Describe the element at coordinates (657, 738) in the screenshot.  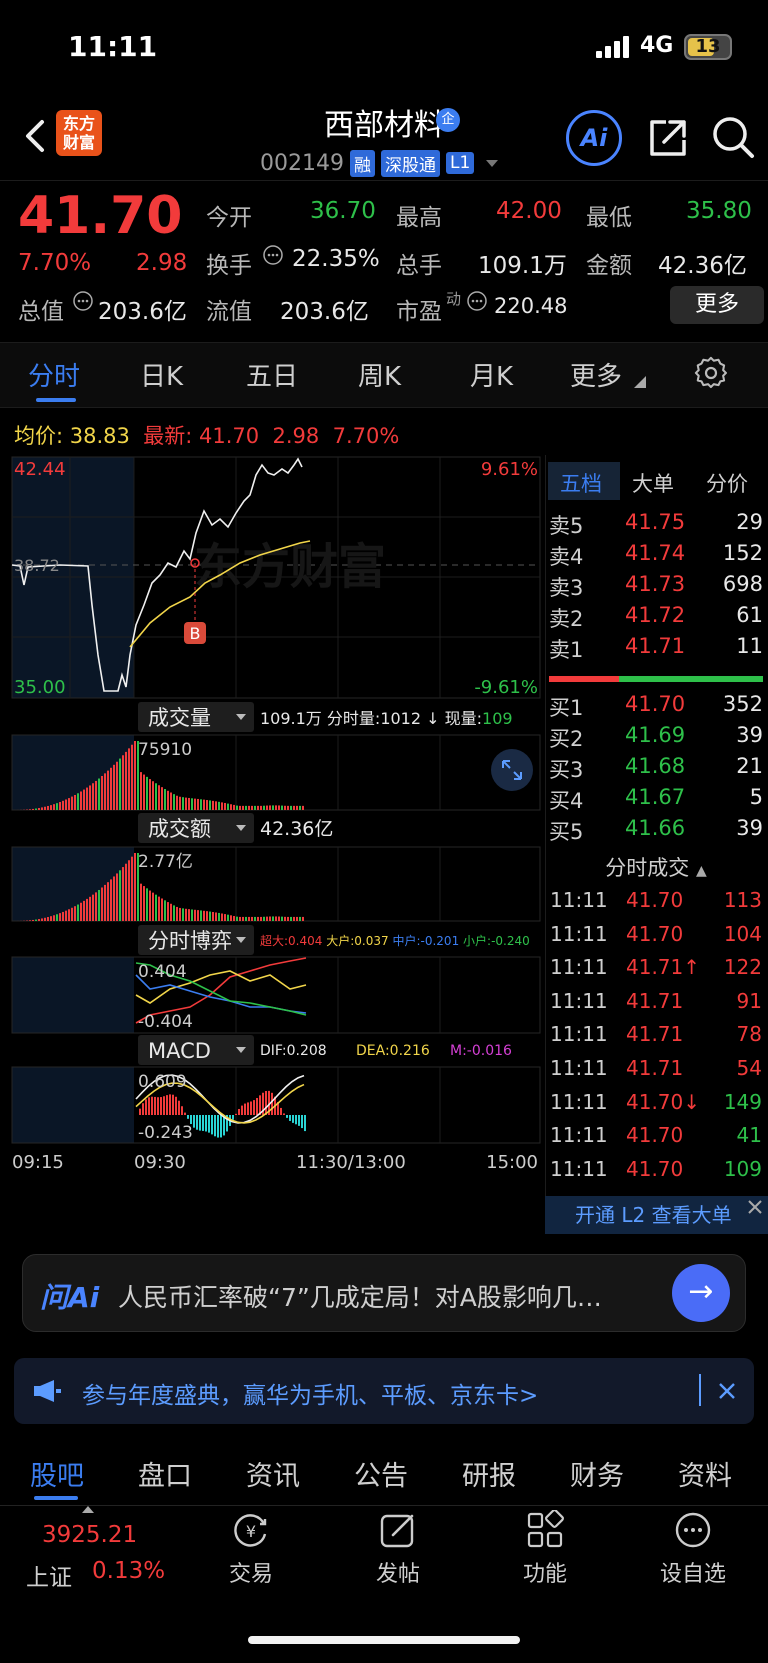
I see `bid-row: 买2 41.69 39` at that location.